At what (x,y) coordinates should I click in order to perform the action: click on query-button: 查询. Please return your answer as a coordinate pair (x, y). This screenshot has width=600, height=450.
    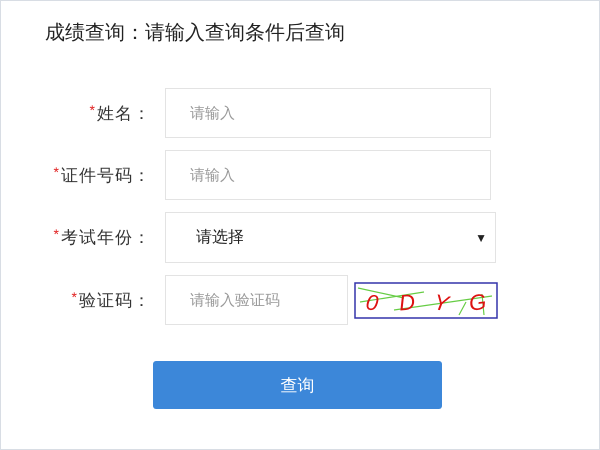
    Looking at the image, I should click on (297, 385).